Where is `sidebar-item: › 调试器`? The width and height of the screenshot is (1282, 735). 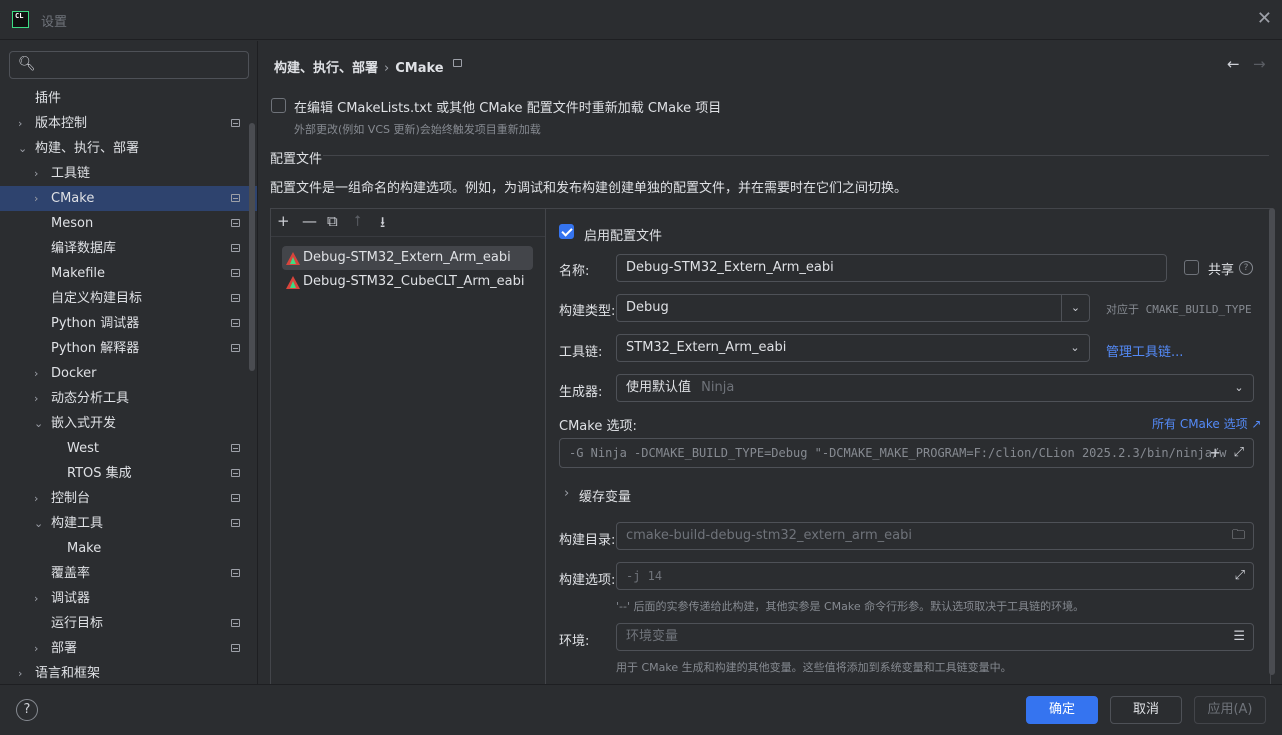
sidebar-item: › 调试器 is located at coordinates (128, 598).